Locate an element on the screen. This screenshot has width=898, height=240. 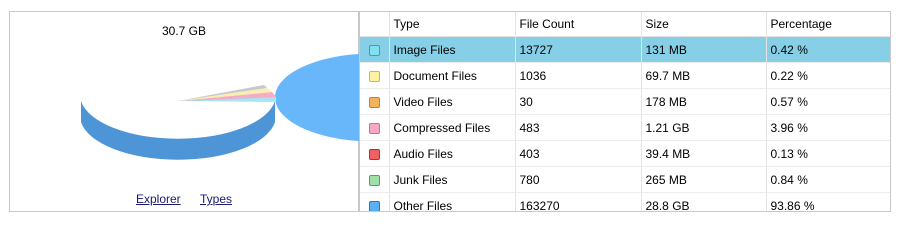
table-row: Other Files 163270 28.8 GB 93.86 % is located at coordinates (625, 201).